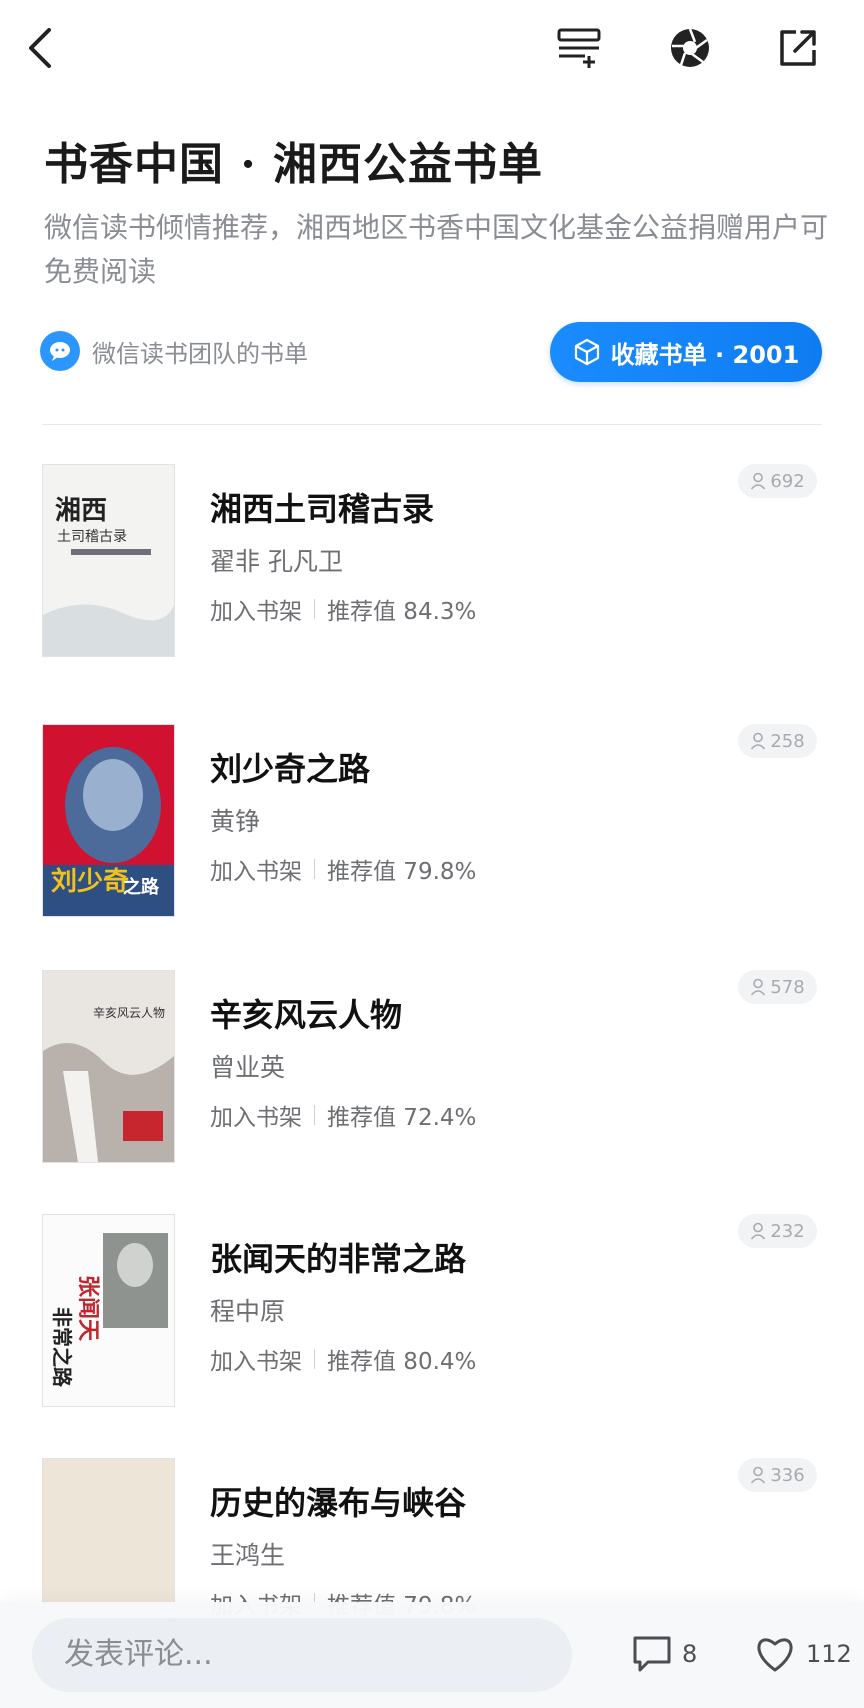 The image size is (864, 1708). I want to click on cover-art: 辛亥风云人物, so click(108, 1066).